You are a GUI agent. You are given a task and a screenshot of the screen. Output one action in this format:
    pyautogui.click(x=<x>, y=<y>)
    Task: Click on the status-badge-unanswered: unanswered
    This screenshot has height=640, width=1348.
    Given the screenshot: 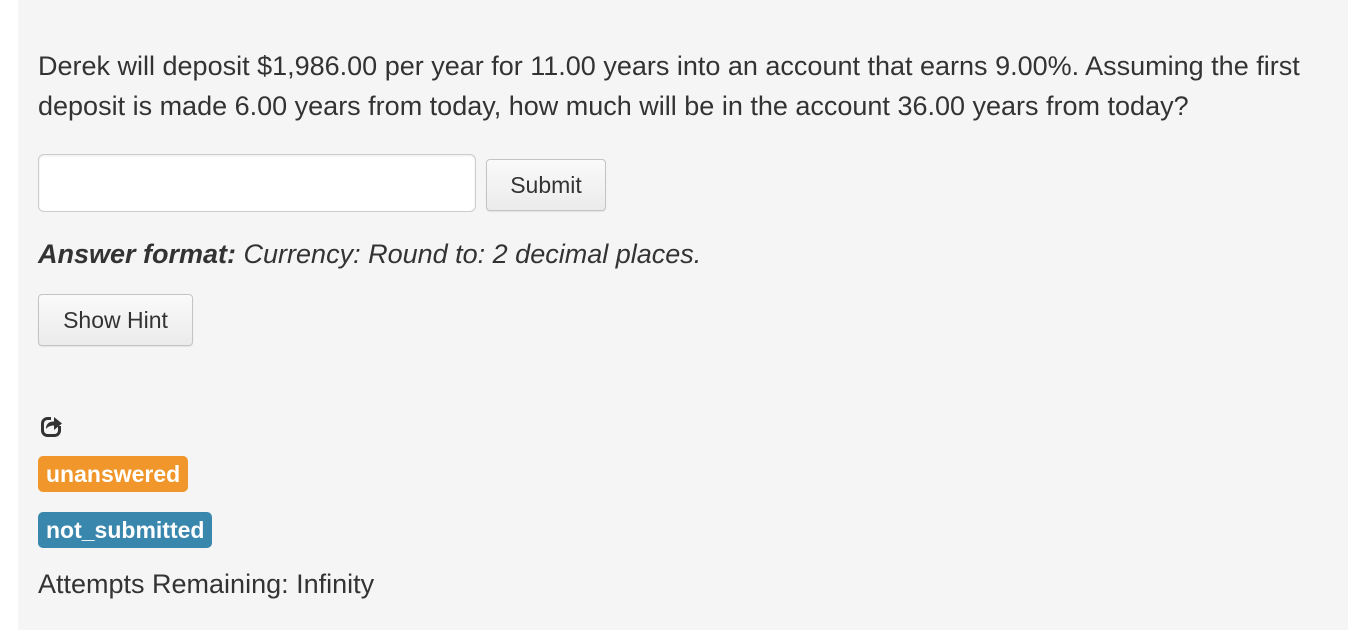 What is the action you would take?
    pyautogui.click(x=113, y=474)
    